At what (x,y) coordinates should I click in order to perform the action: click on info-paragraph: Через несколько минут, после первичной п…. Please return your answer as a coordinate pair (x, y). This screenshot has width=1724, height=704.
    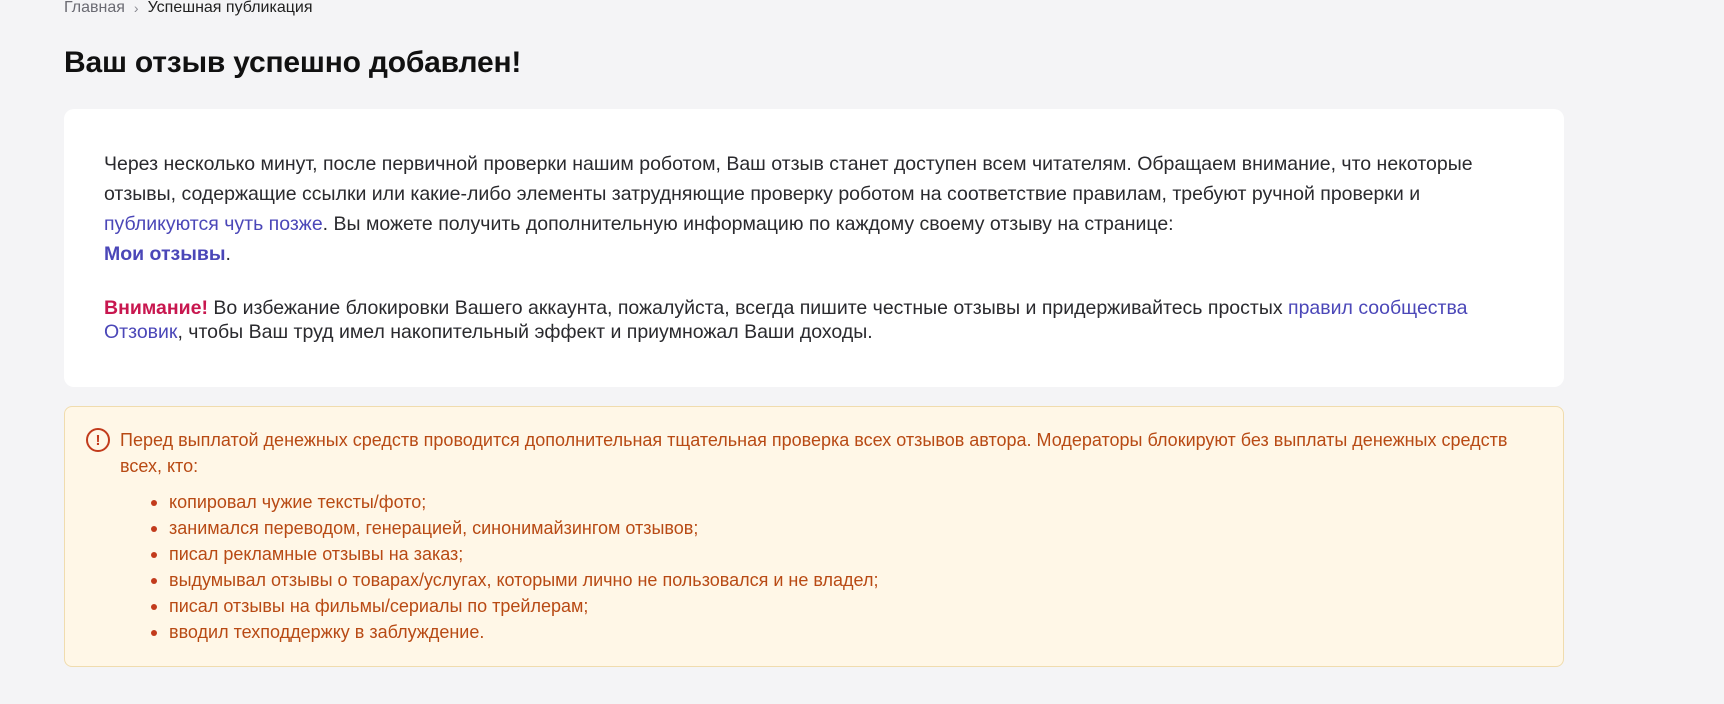
    Looking at the image, I should click on (814, 209).